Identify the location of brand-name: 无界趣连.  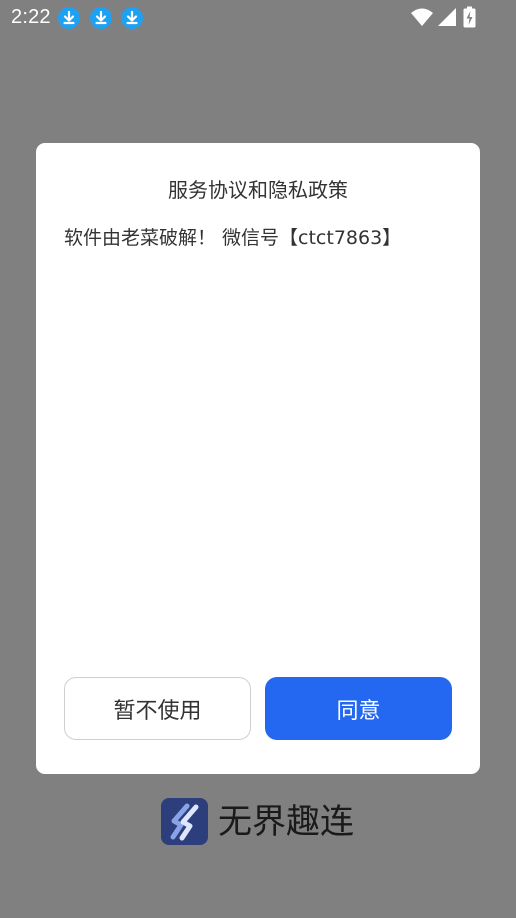
(286, 822).